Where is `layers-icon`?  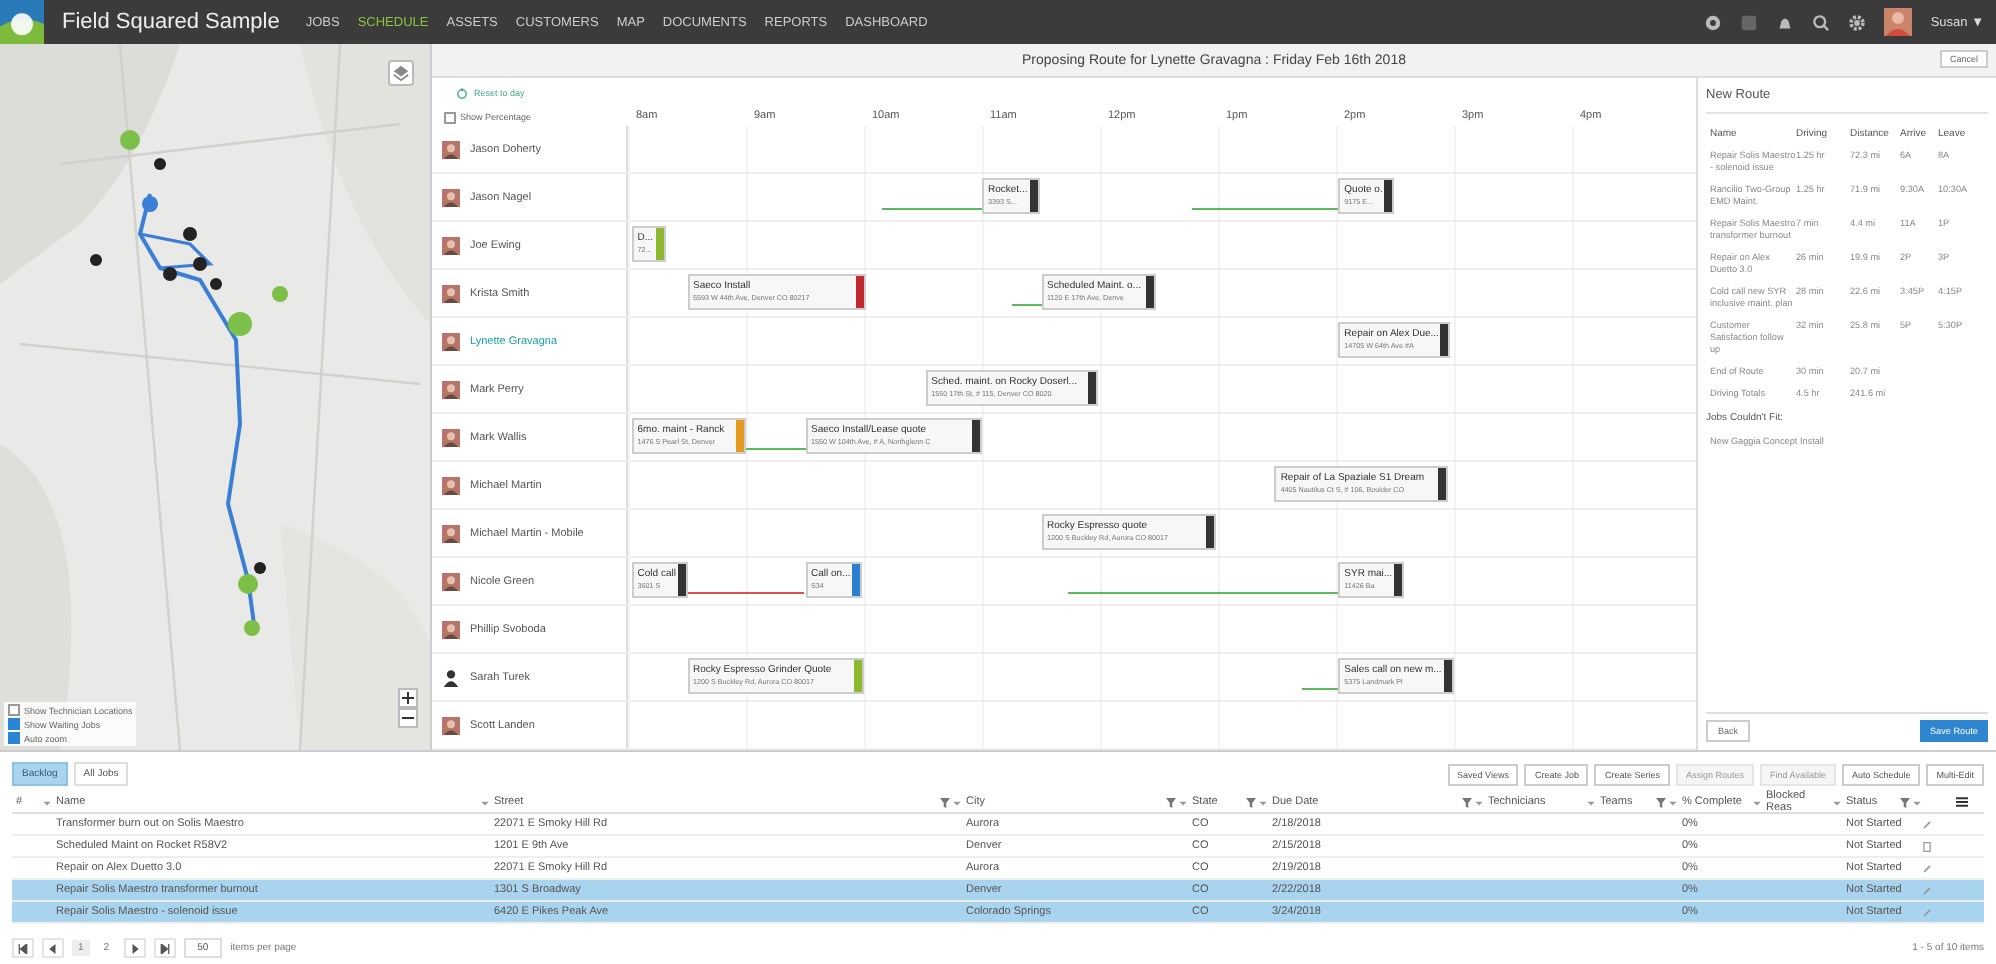
layers-icon is located at coordinates (401, 73).